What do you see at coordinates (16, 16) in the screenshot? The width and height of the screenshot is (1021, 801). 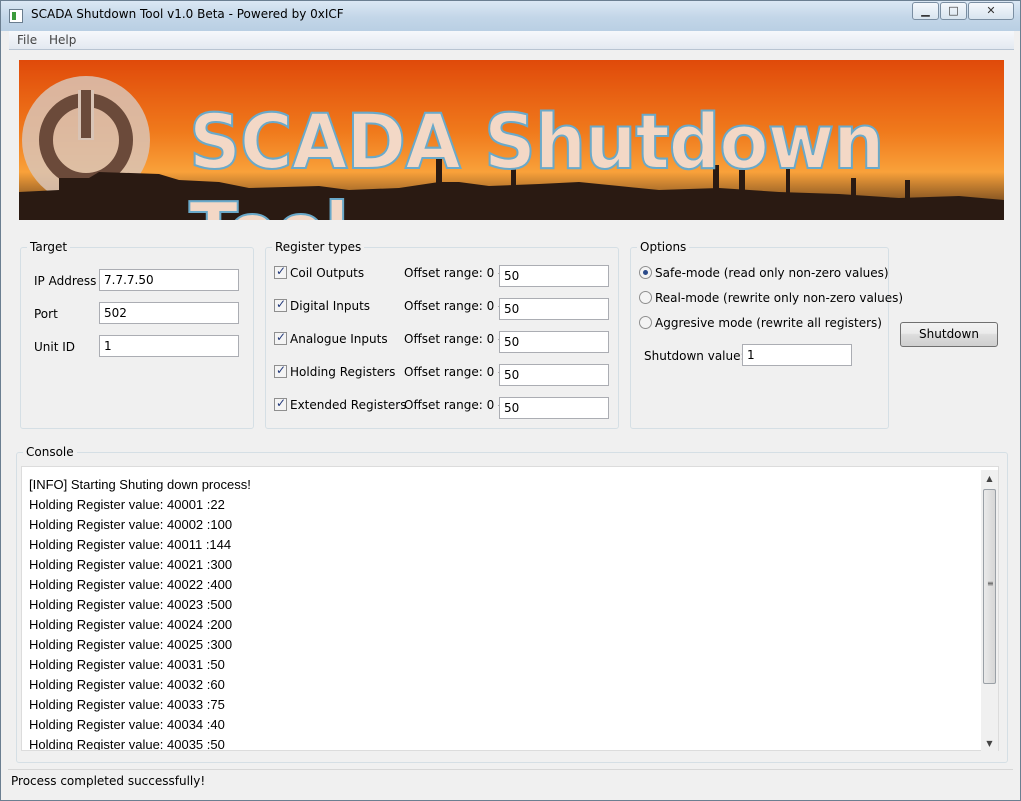 I see `app-icon` at bounding box center [16, 16].